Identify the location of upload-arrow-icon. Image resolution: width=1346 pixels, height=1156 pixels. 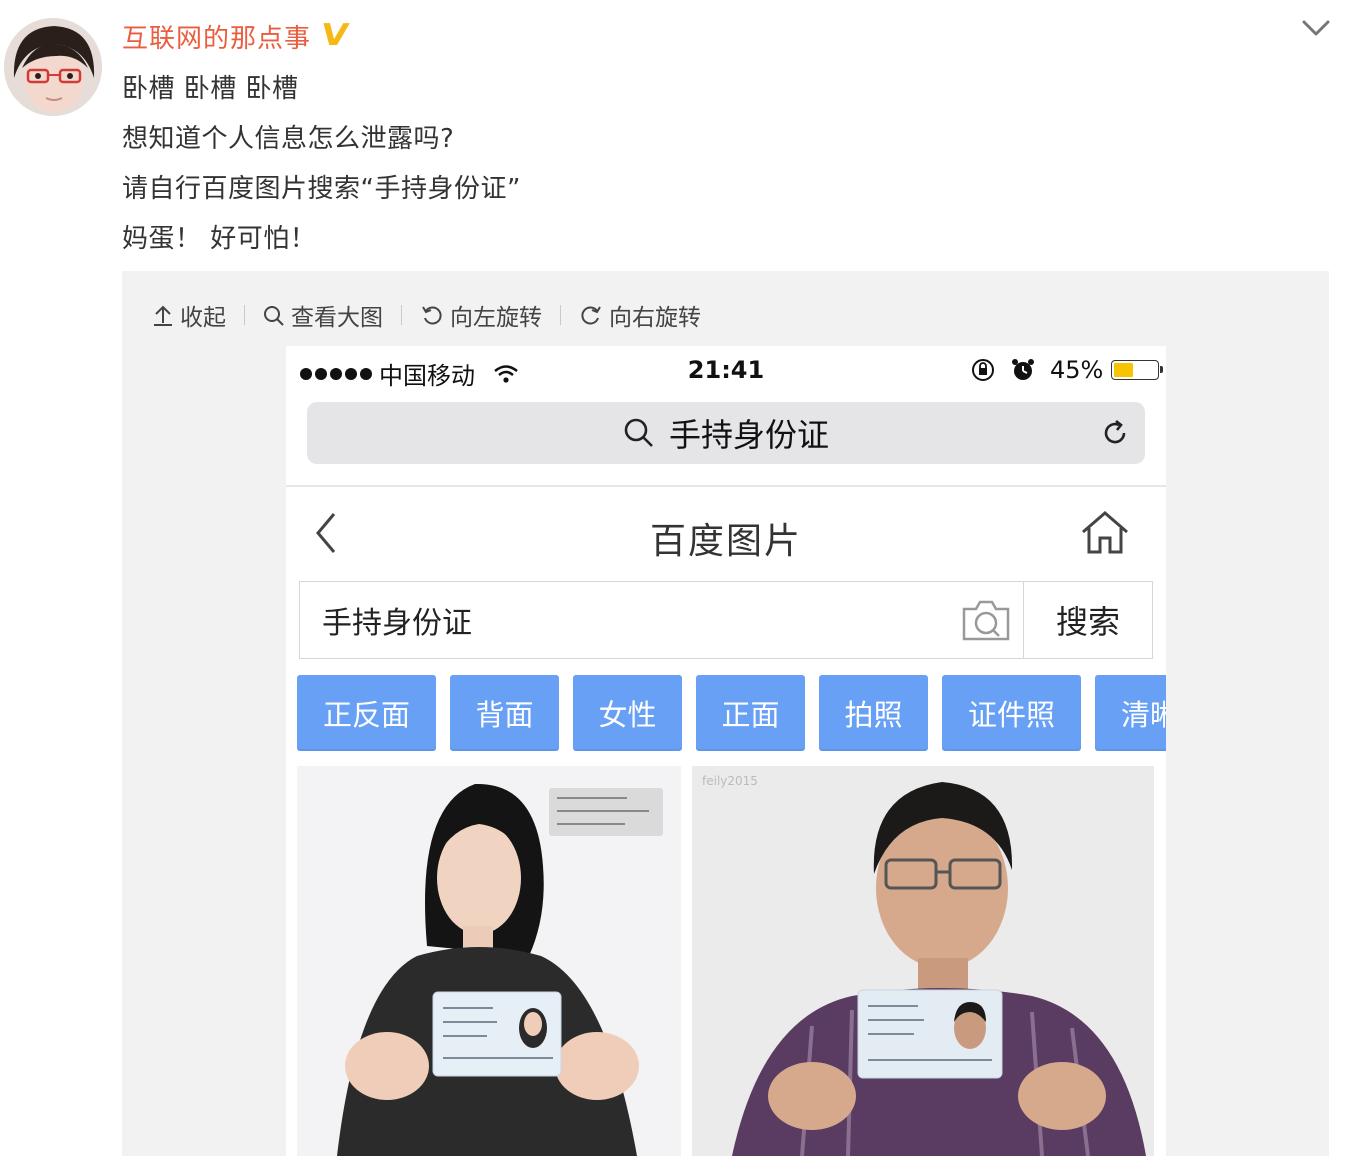
(163, 315).